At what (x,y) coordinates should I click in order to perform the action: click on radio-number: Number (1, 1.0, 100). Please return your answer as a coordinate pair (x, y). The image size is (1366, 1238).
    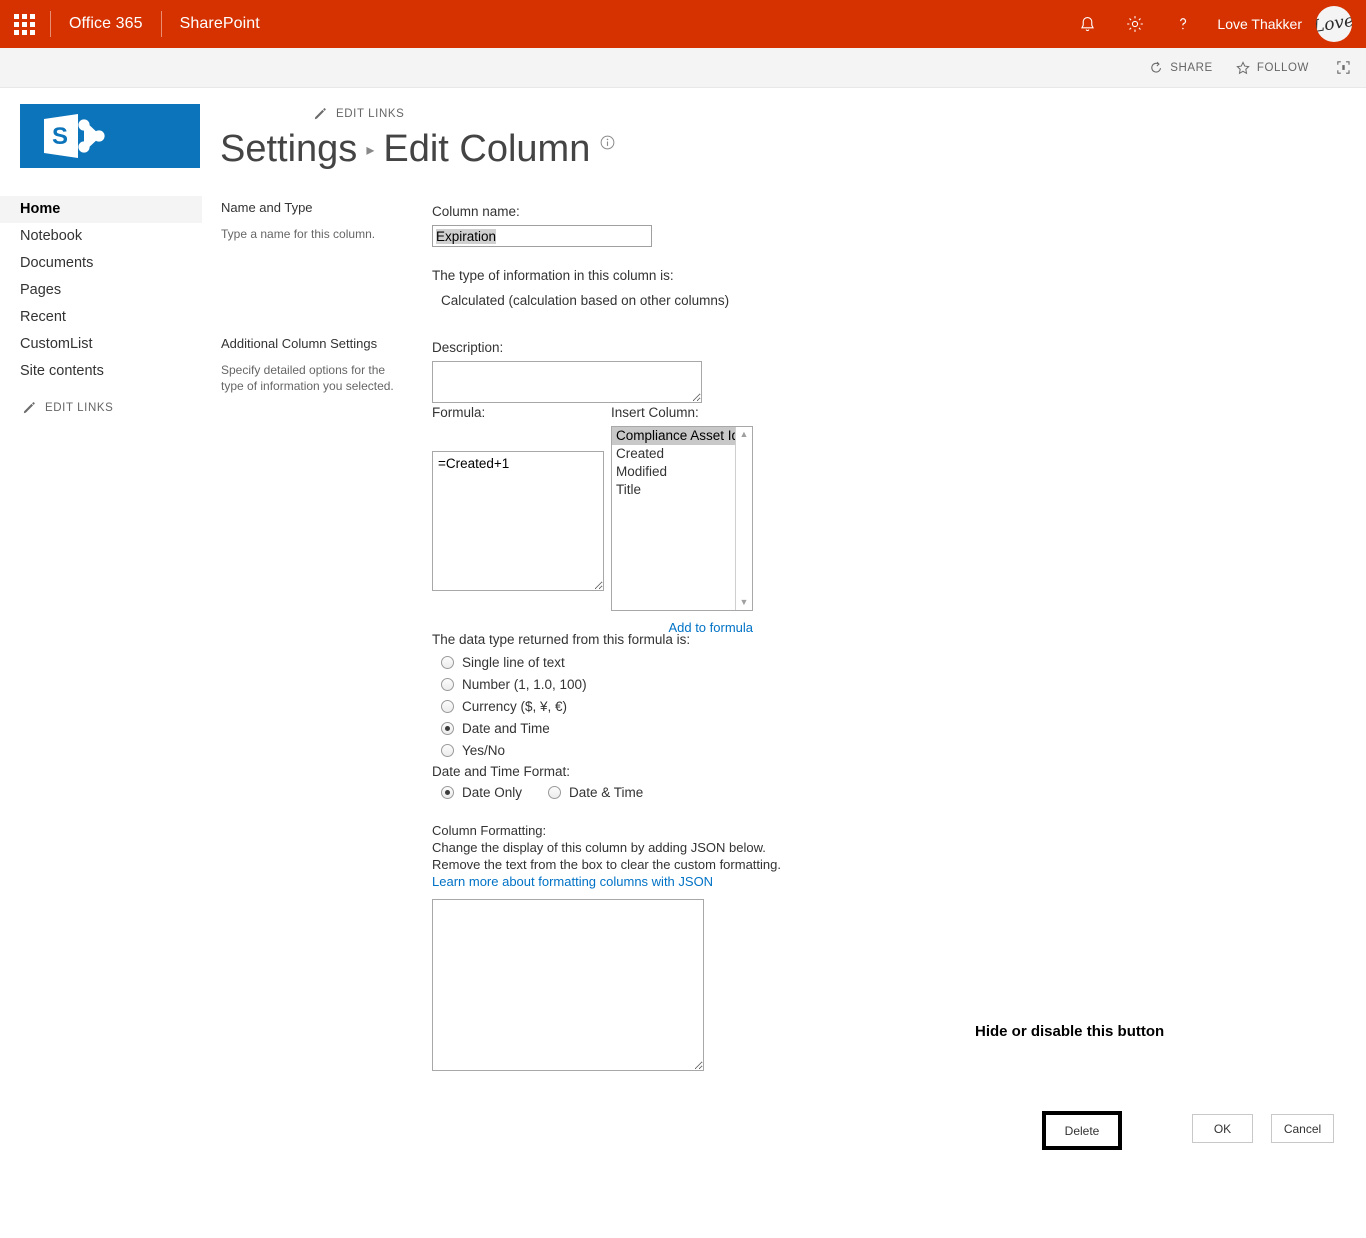
    Looking at the image, I should click on (565, 684).